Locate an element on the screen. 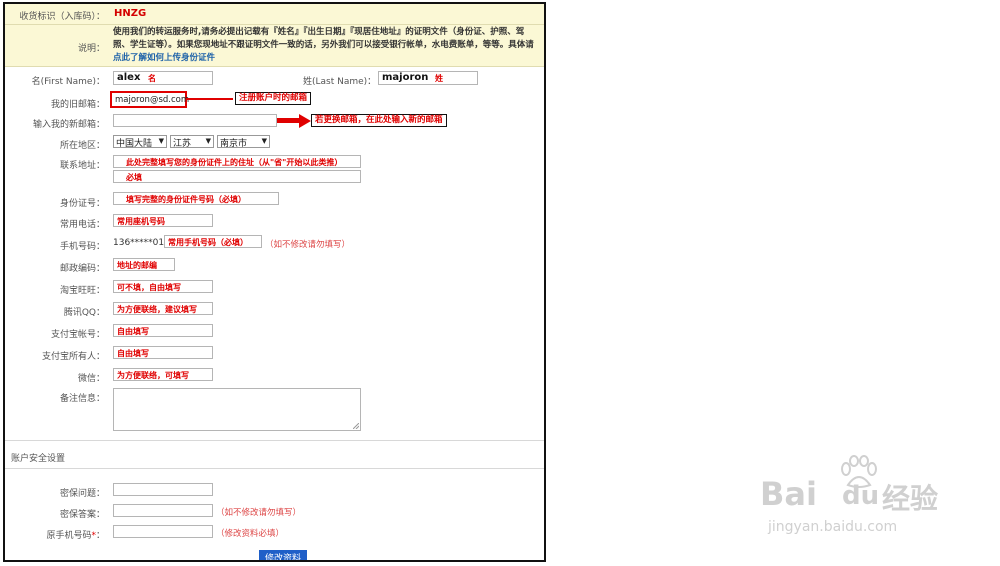 Image resolution: width=1000 pixels, height=566 pixels. watermark-du-icon: du is located at coordinates (861, 496).